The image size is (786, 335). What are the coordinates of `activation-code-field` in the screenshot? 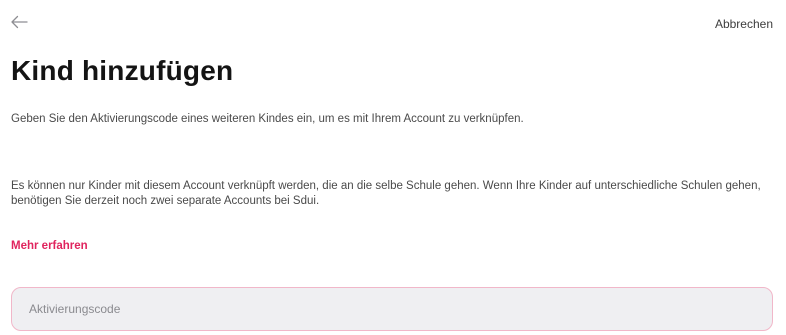 It's located at (392, 309).